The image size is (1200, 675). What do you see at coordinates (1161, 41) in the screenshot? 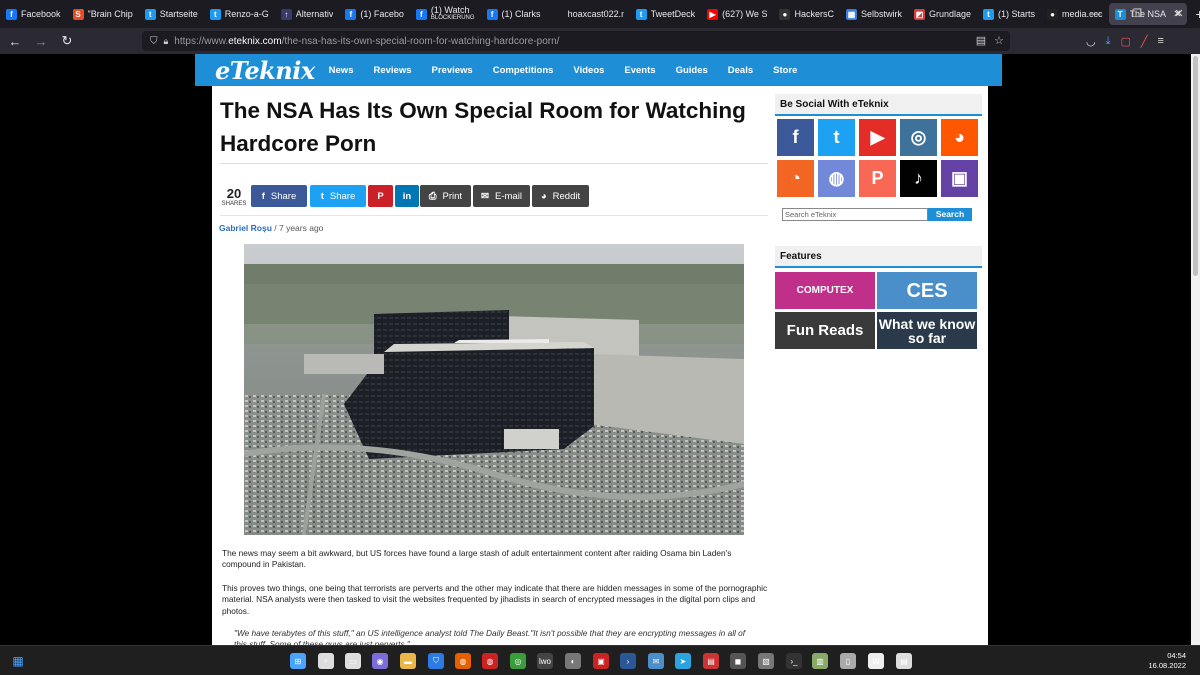
I see `menu-icon: ≡` at bounding box center [1161, 41].